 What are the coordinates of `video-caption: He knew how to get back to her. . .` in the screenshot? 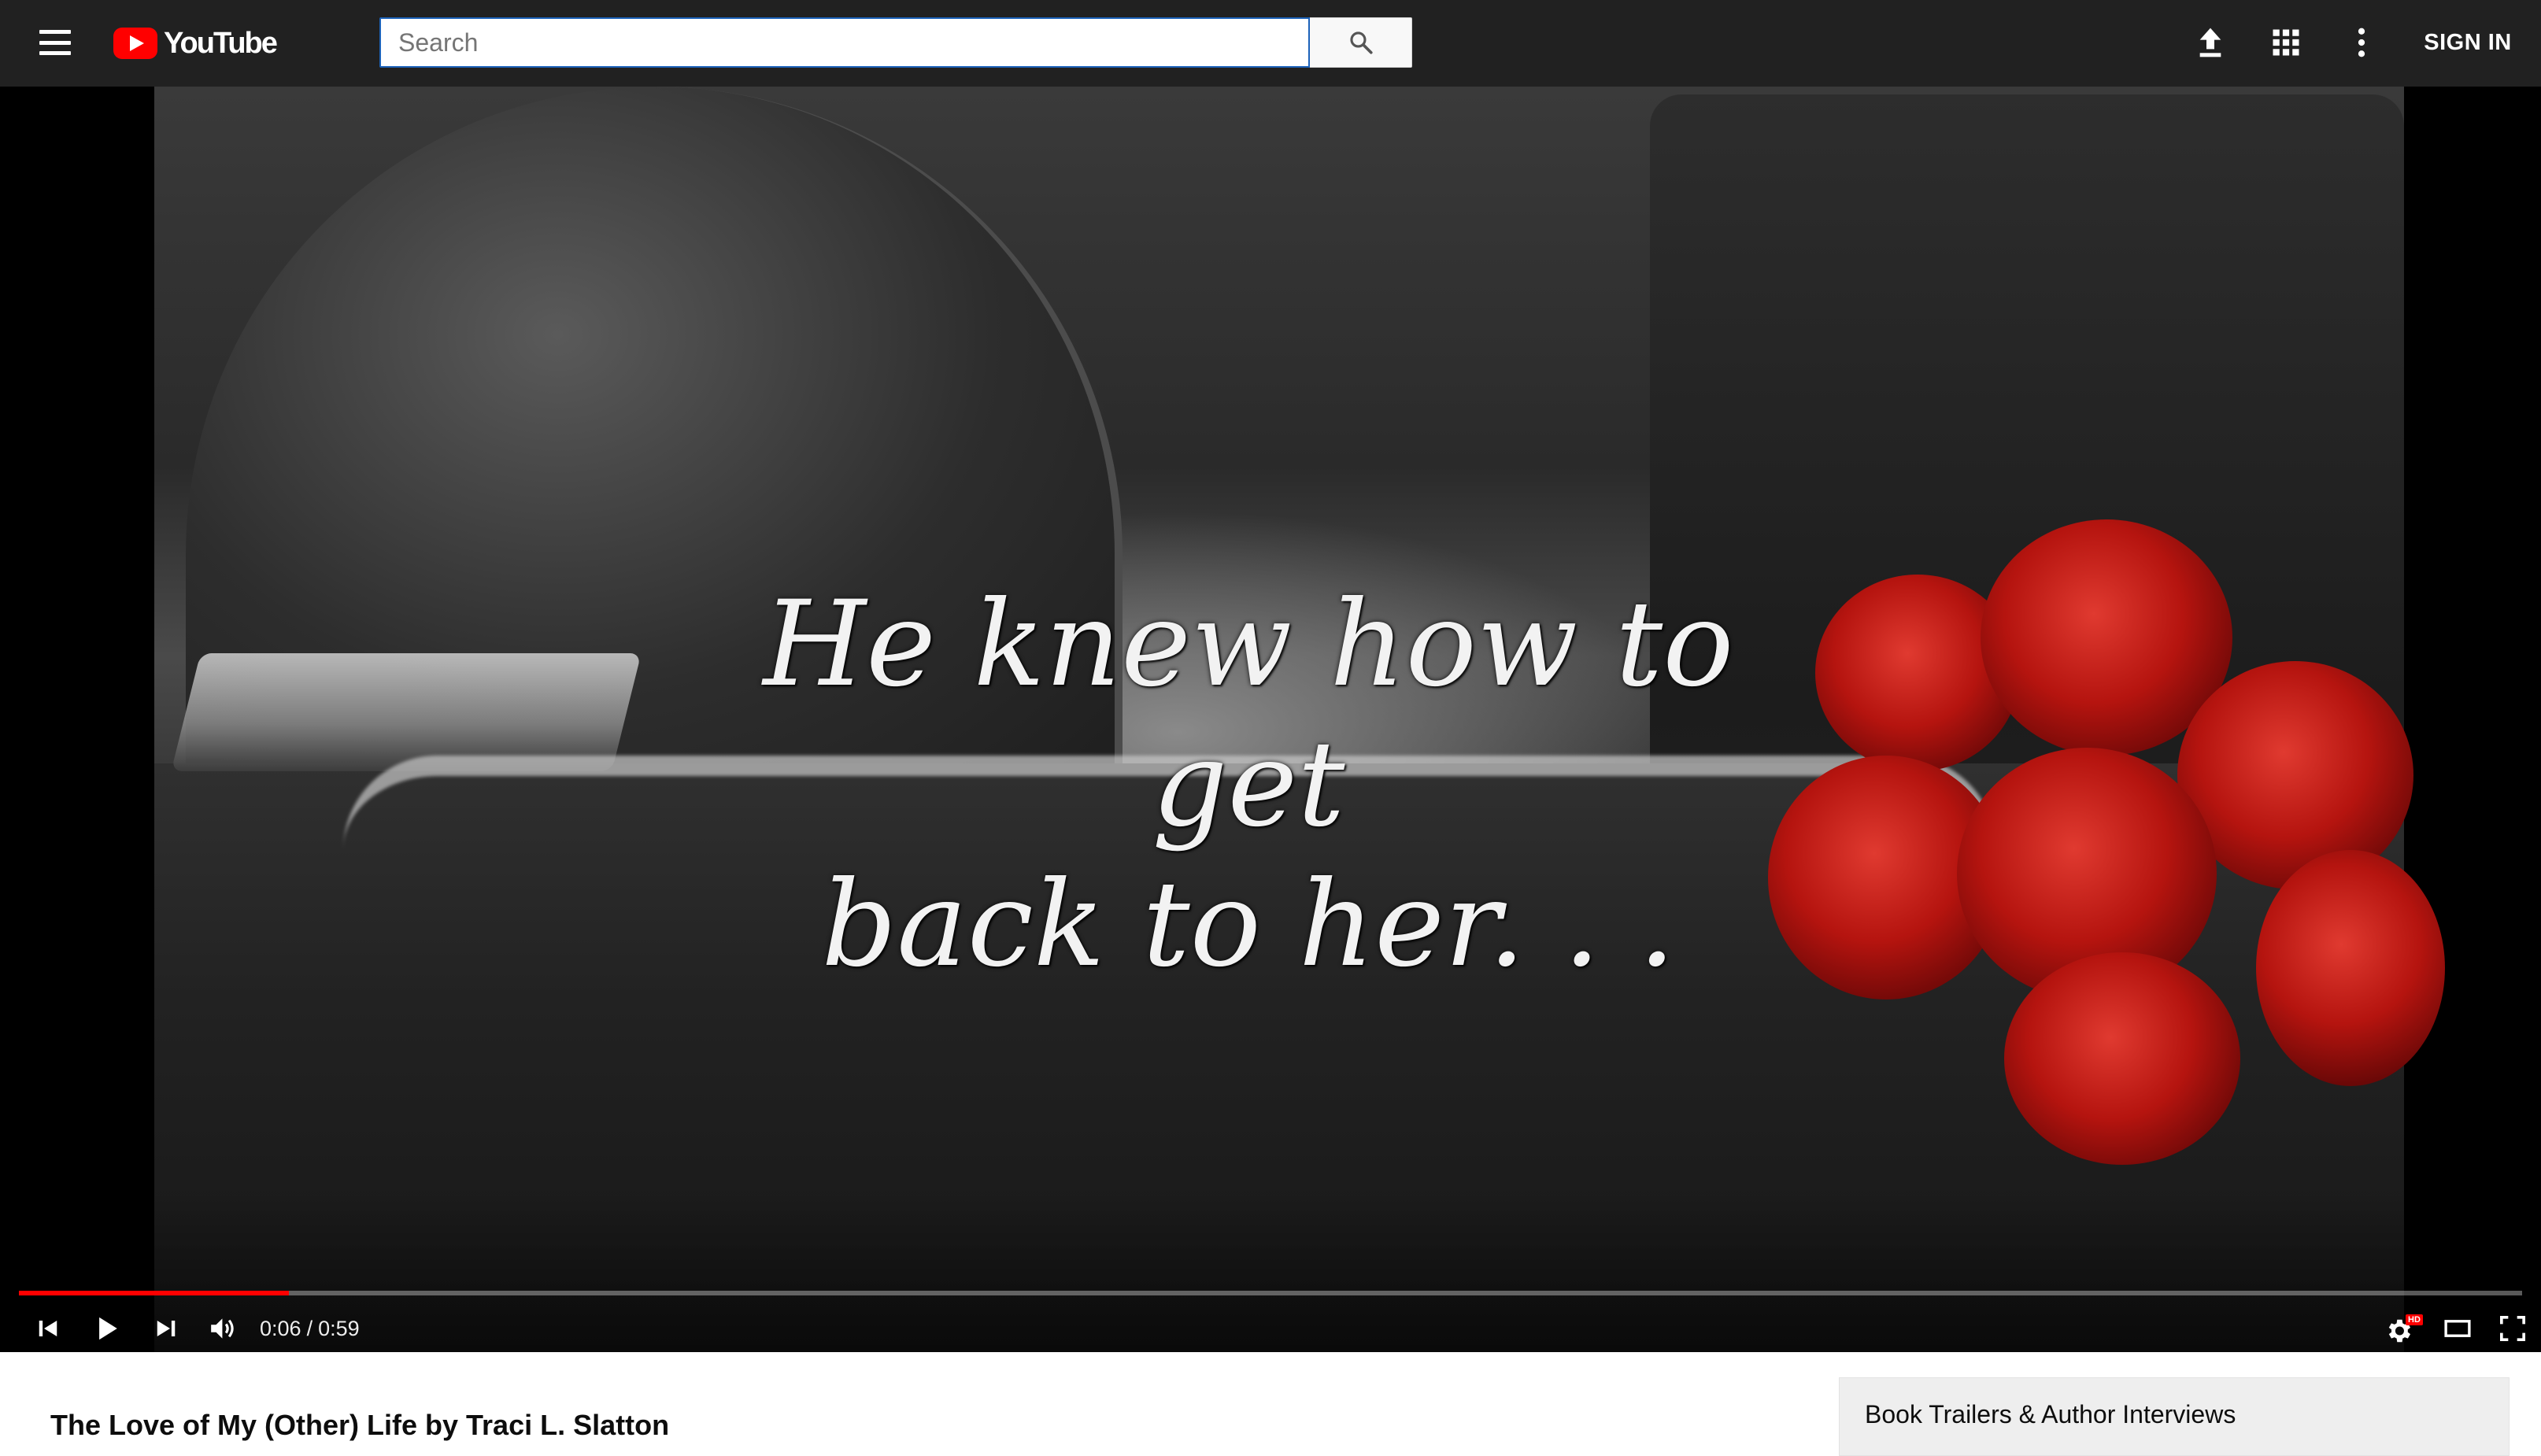 It's located at (1248, 785).